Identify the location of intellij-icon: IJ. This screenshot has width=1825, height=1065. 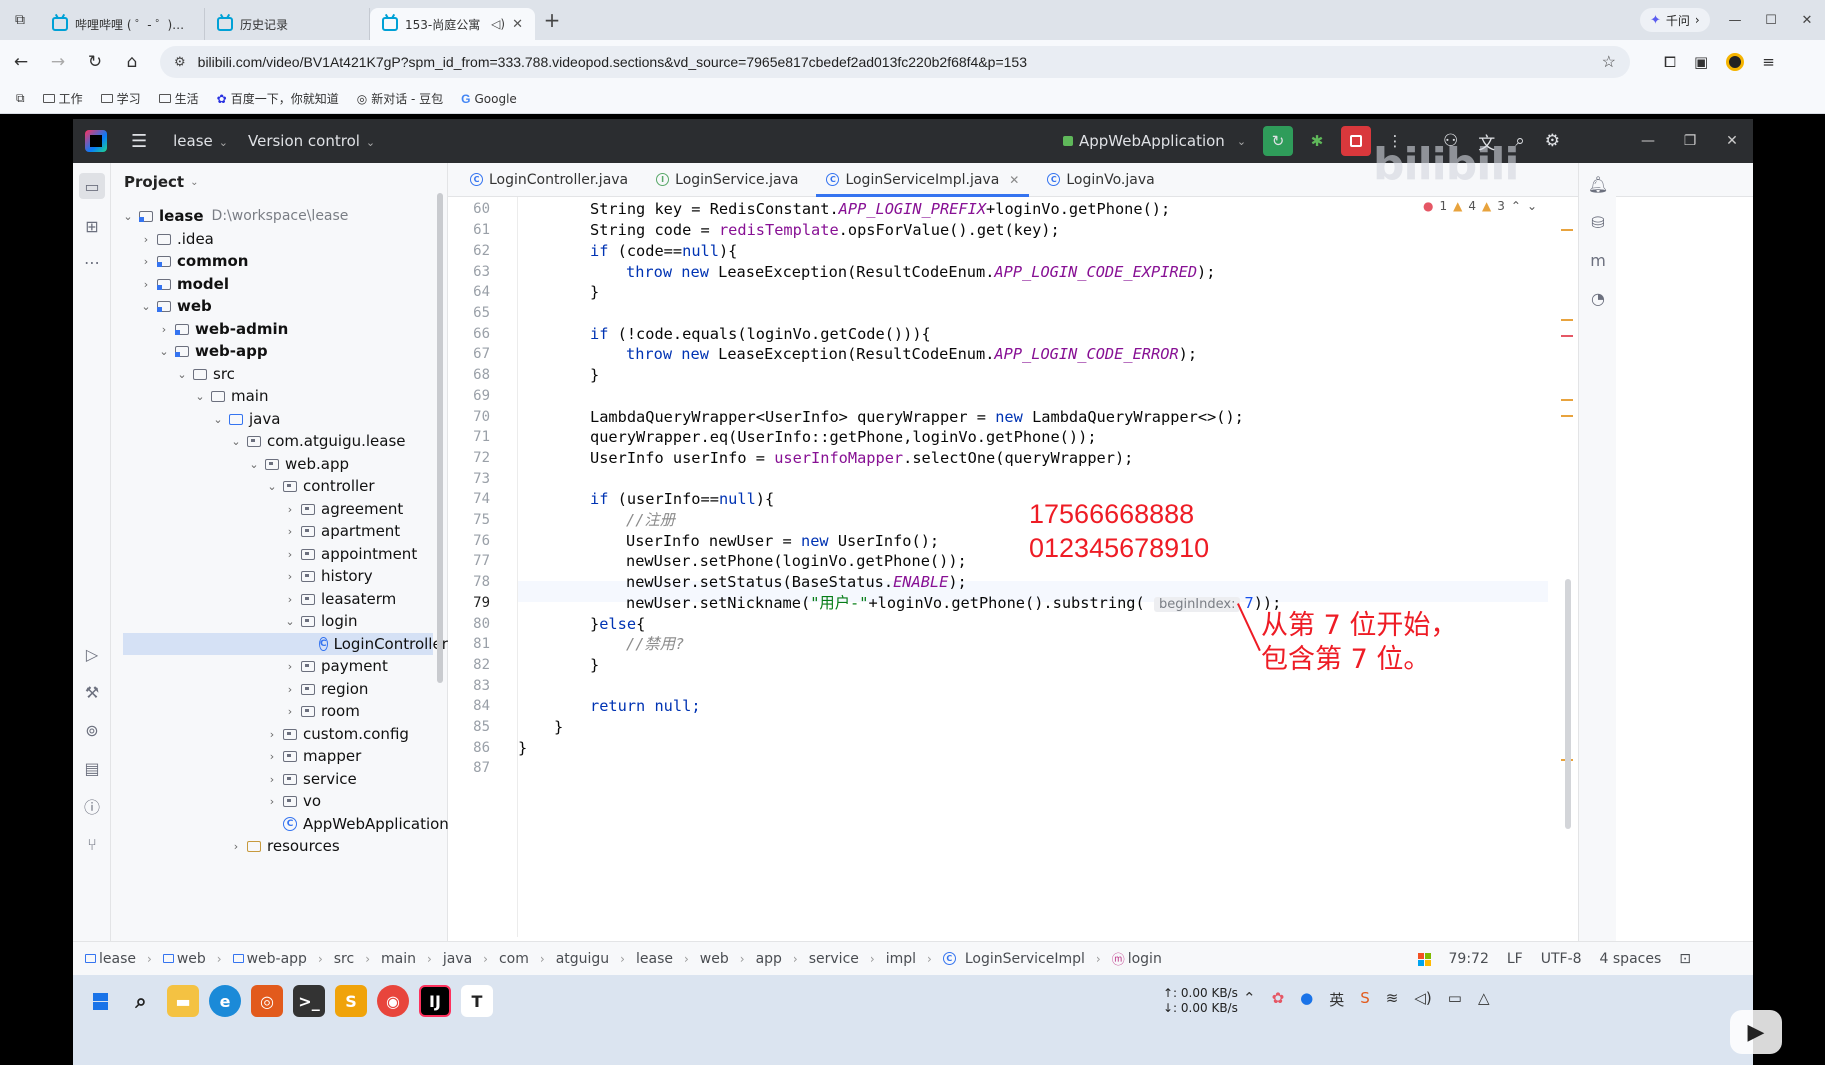
(435, 1001).